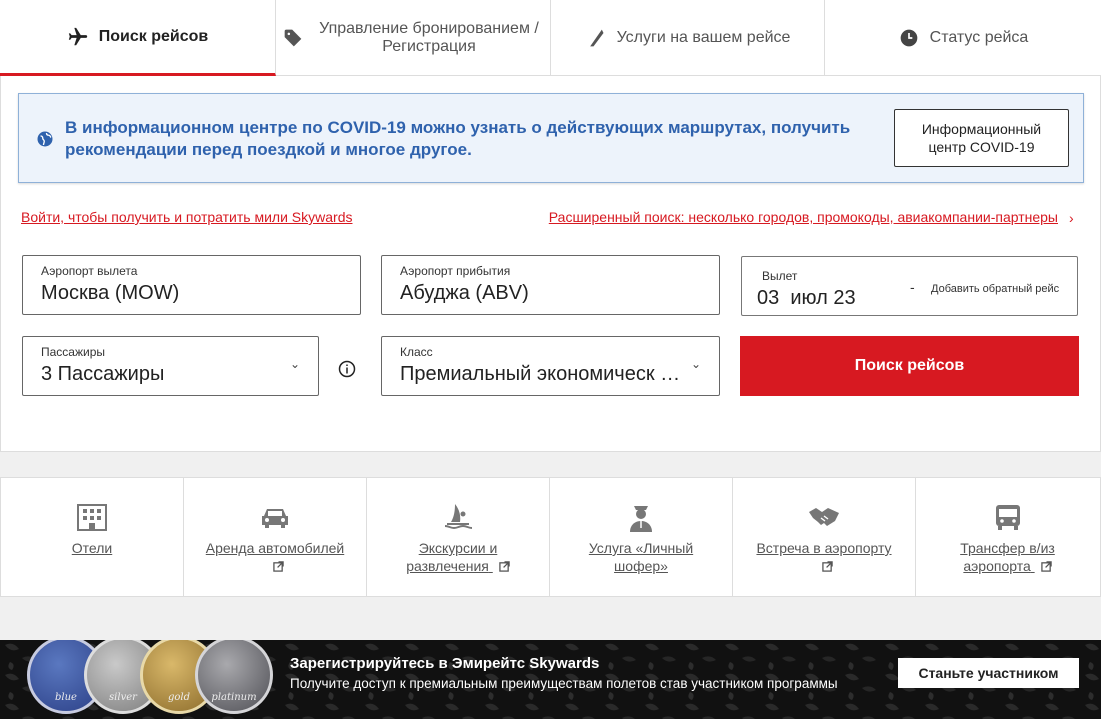  What do you see at coordinates (824, 548) in the screenshot?
I see `service-label: Встреча в аэропорту` at bounding box center [824, 548].